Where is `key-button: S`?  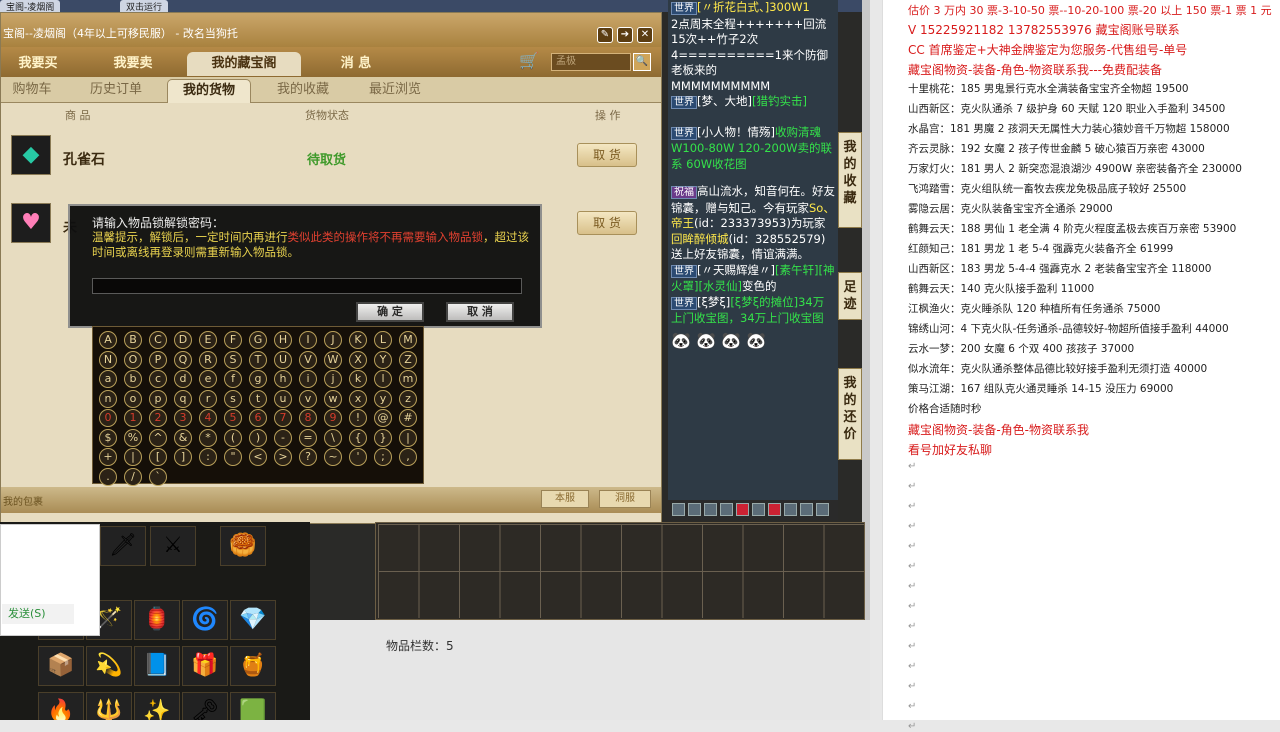 key-button: S is located at coordinates (233, 359).